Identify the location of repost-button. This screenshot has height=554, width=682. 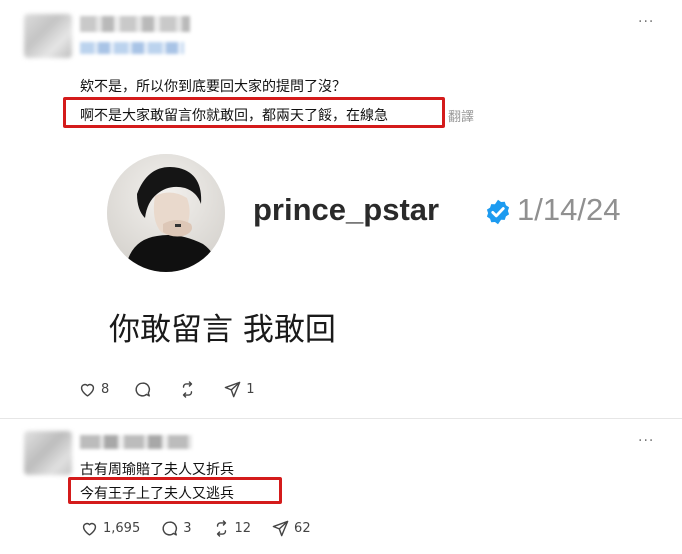
(189, 389).